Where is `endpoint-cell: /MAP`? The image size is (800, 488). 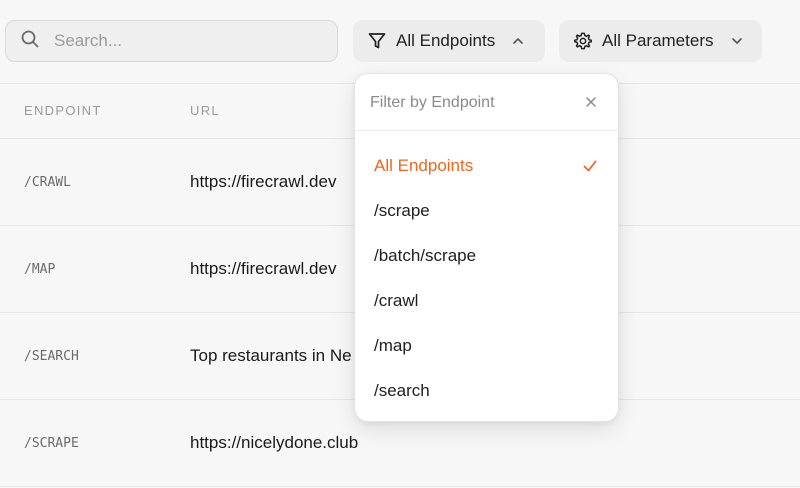
endpoint-cell: /MAP is located at coordinates (40, 269).